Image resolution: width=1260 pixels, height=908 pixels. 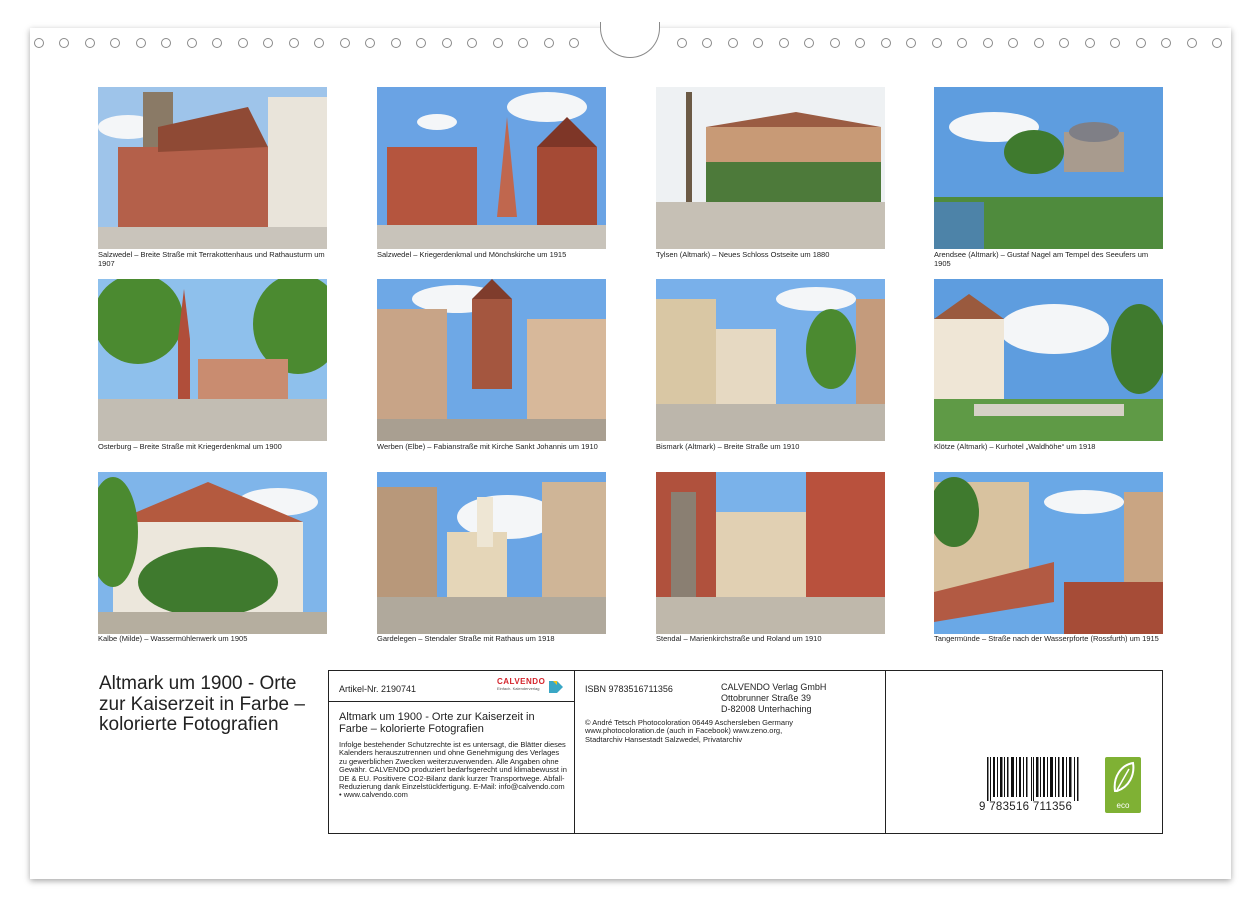 I want to click on calvendo-logo: CALVENDO Einfach. Kalenderverlag, so click(x=532, y=686).